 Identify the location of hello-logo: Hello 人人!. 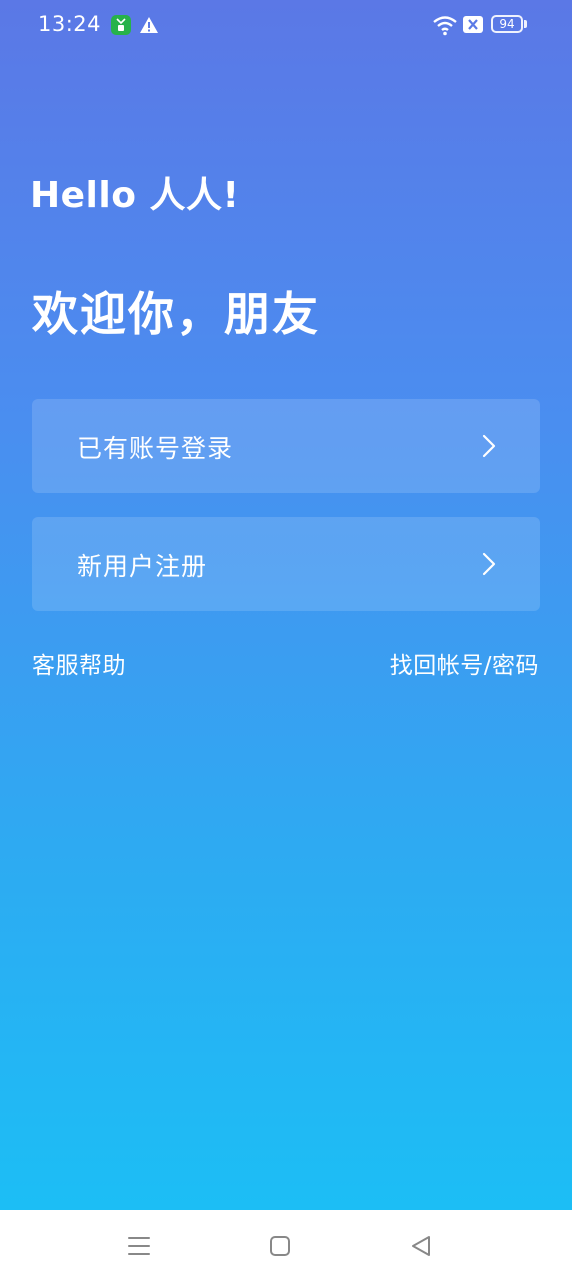
(135, 195).